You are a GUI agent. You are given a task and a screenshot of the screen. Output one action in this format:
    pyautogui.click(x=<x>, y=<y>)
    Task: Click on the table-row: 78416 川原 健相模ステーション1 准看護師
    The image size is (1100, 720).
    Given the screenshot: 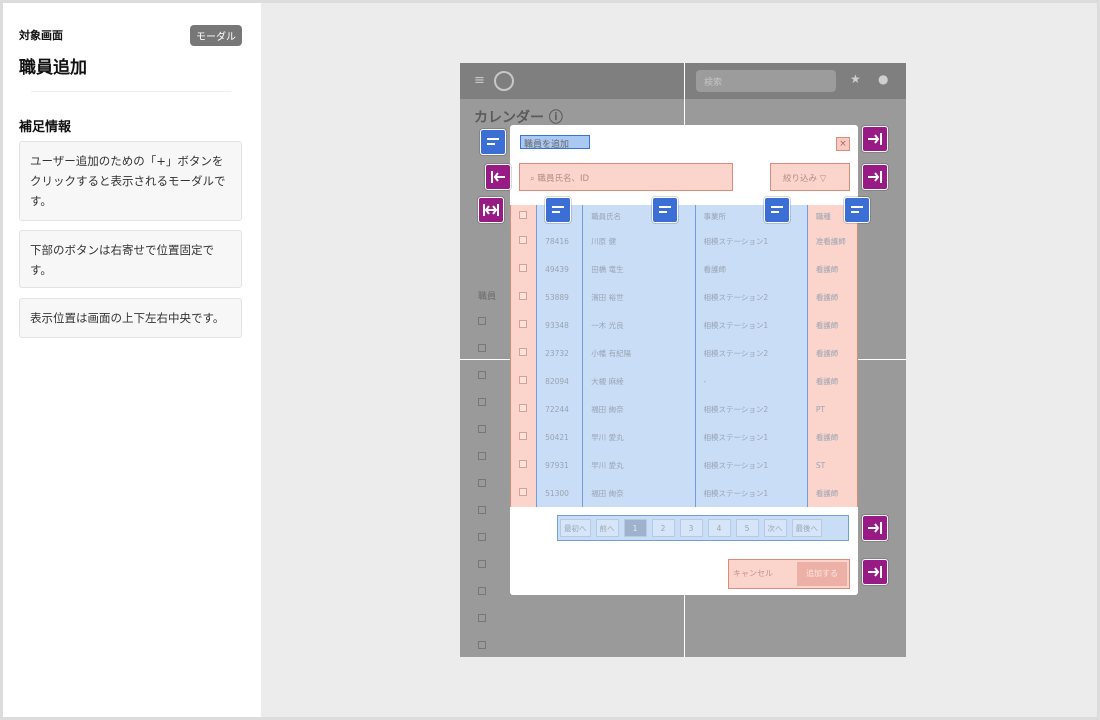 What is the action you would take?
    pyautogui.click(x=684, y=241)
    